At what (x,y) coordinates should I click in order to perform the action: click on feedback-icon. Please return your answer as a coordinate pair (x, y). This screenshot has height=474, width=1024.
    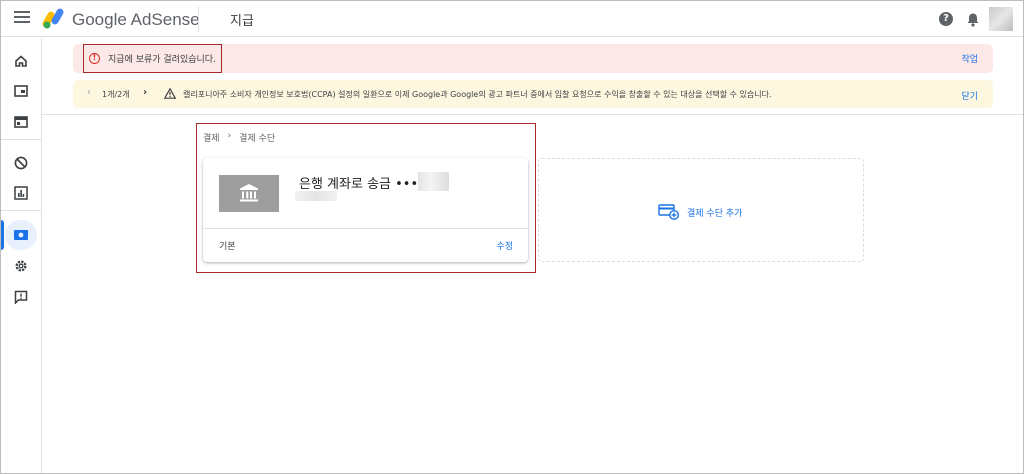
    Looking at the image, I should click on (21, 297).